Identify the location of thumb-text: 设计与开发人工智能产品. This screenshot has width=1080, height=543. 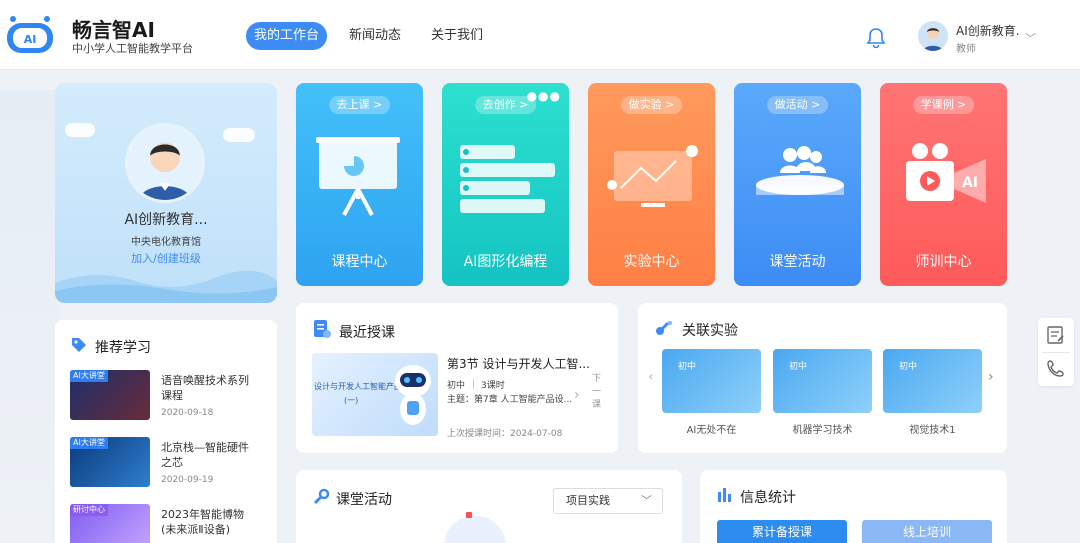
(358, 386).